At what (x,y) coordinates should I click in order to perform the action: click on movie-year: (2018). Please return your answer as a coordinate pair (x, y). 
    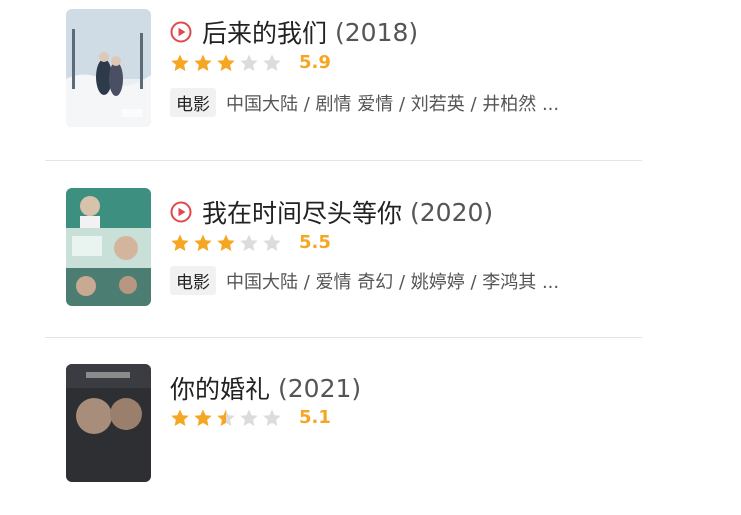
    Looking at the image, I should click on (377, 32).